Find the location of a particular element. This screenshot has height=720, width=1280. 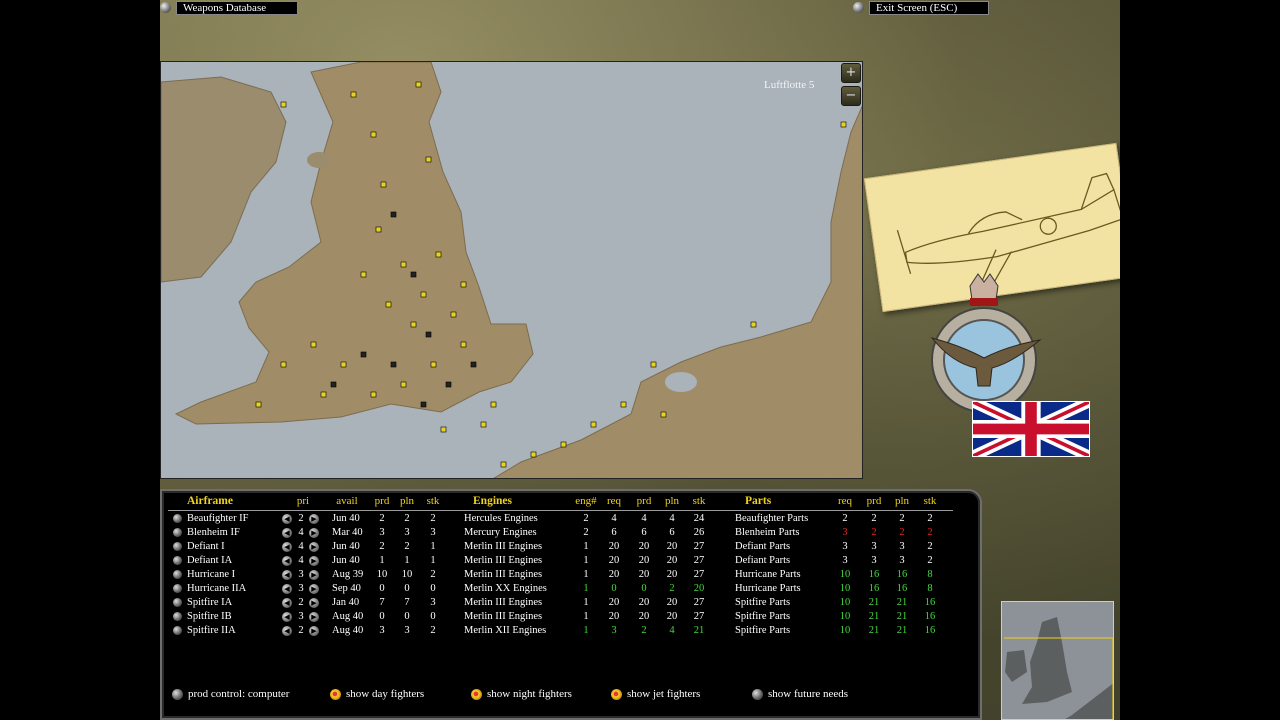

radio-on-icon is located at coordinates (476, 694).